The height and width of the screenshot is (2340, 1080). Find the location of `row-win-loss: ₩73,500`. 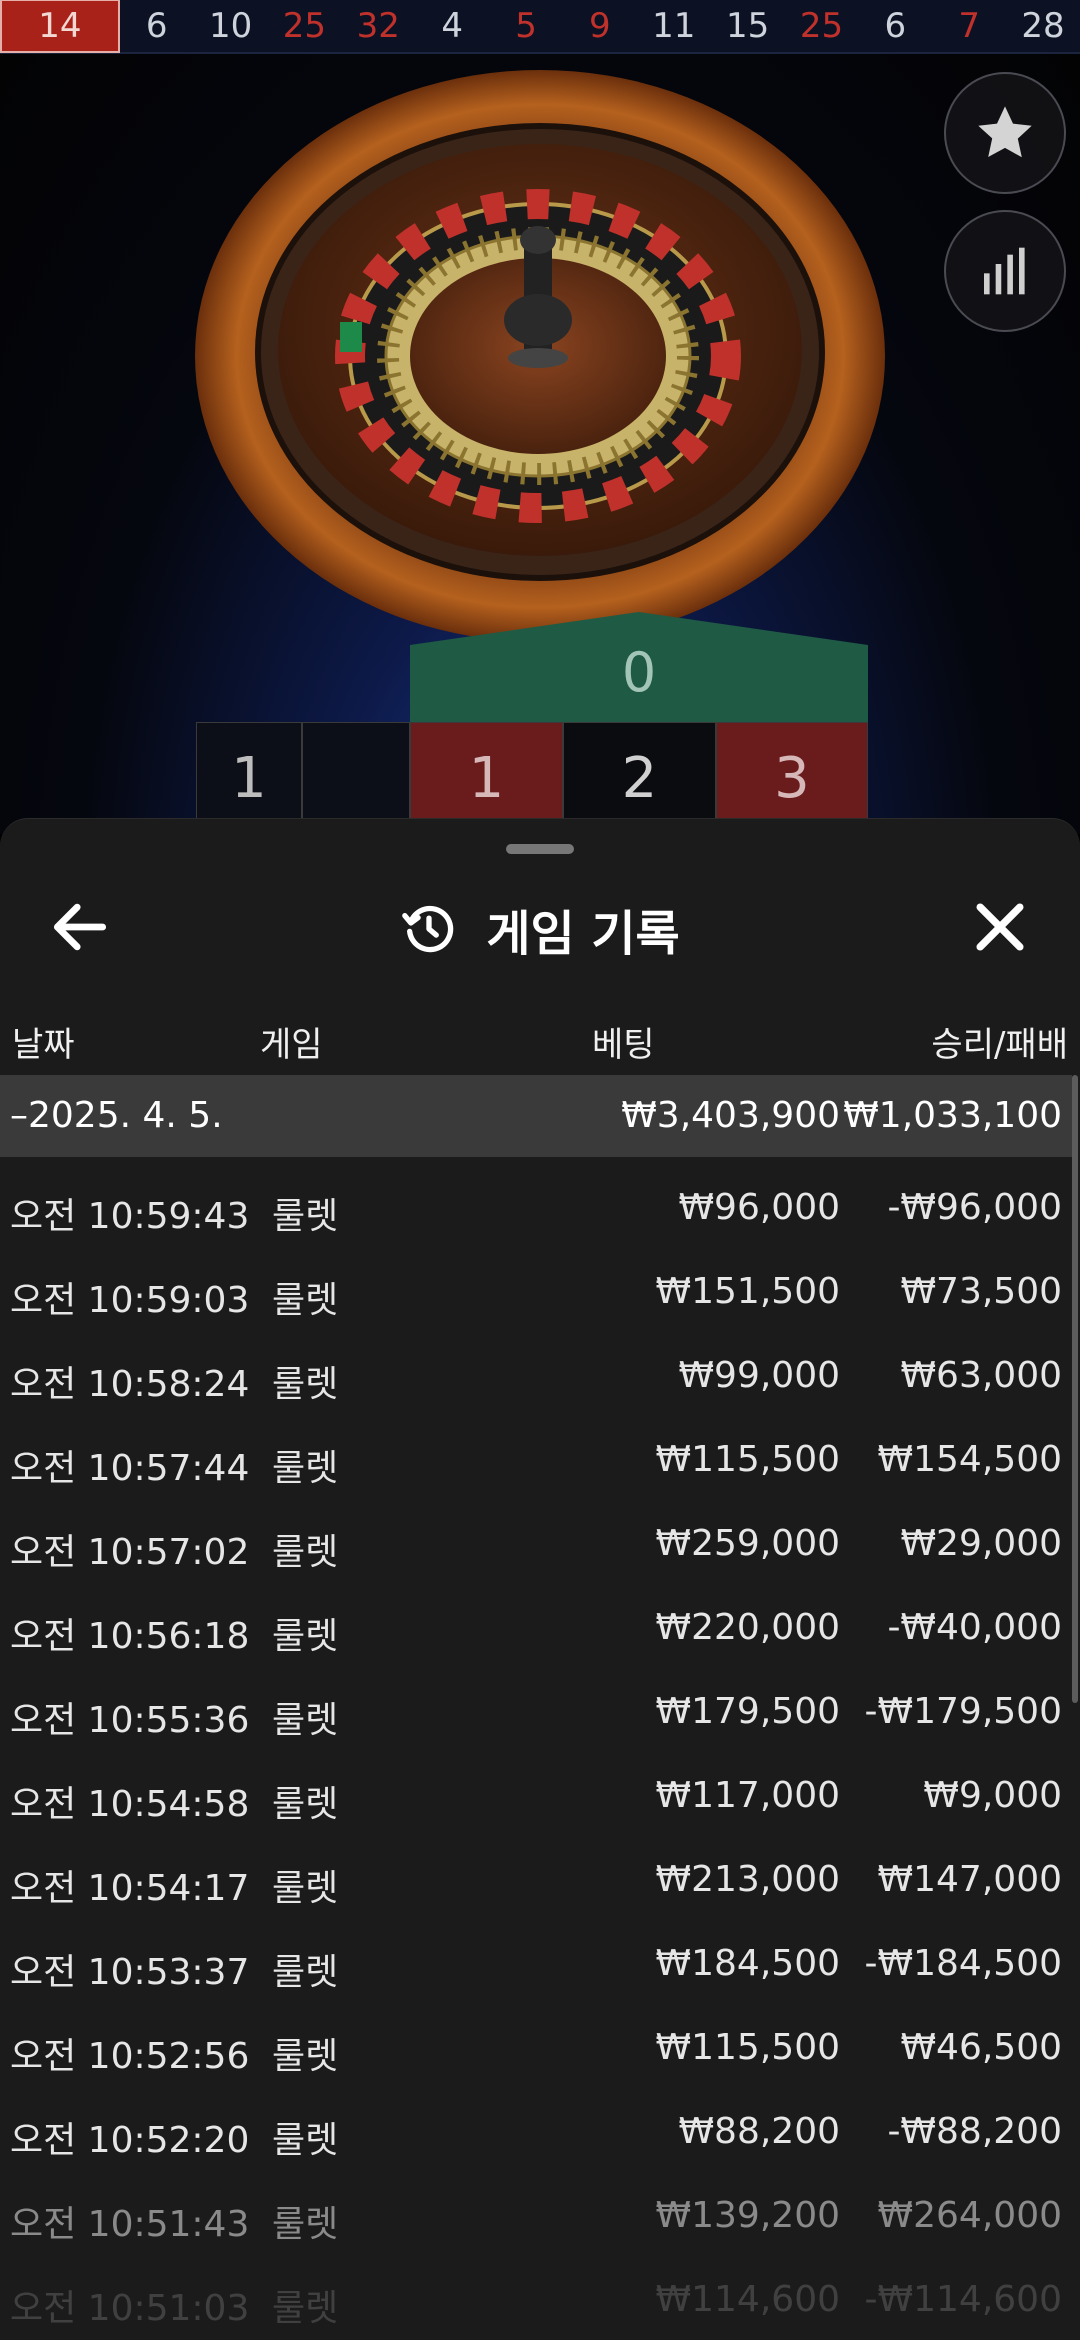

row-win-loss: ₩73,500 is located at coordinates (981, 1291).